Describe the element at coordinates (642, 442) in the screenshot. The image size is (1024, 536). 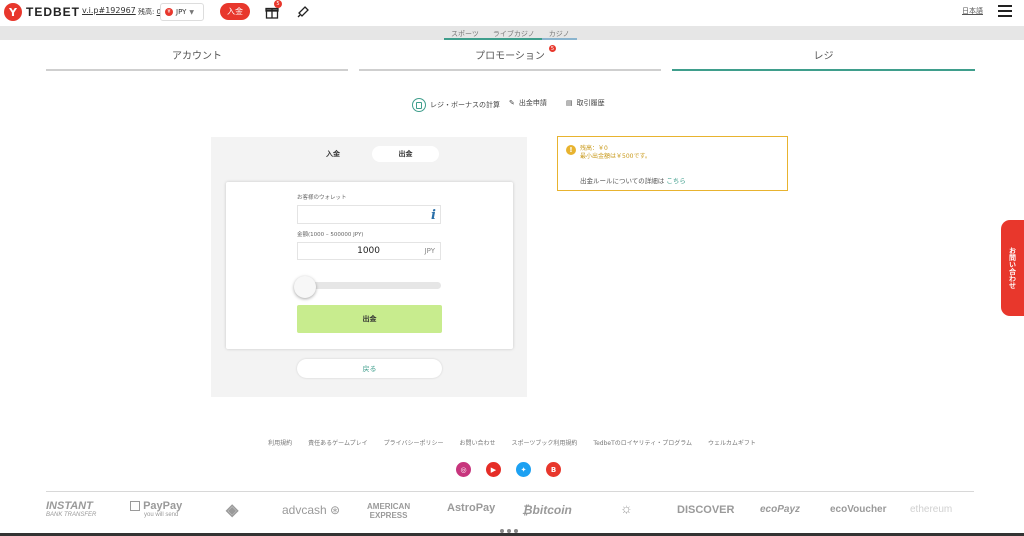
I see `footer-link-loyalty: TedbeTのロイヤリティ・プログラム` at that location.